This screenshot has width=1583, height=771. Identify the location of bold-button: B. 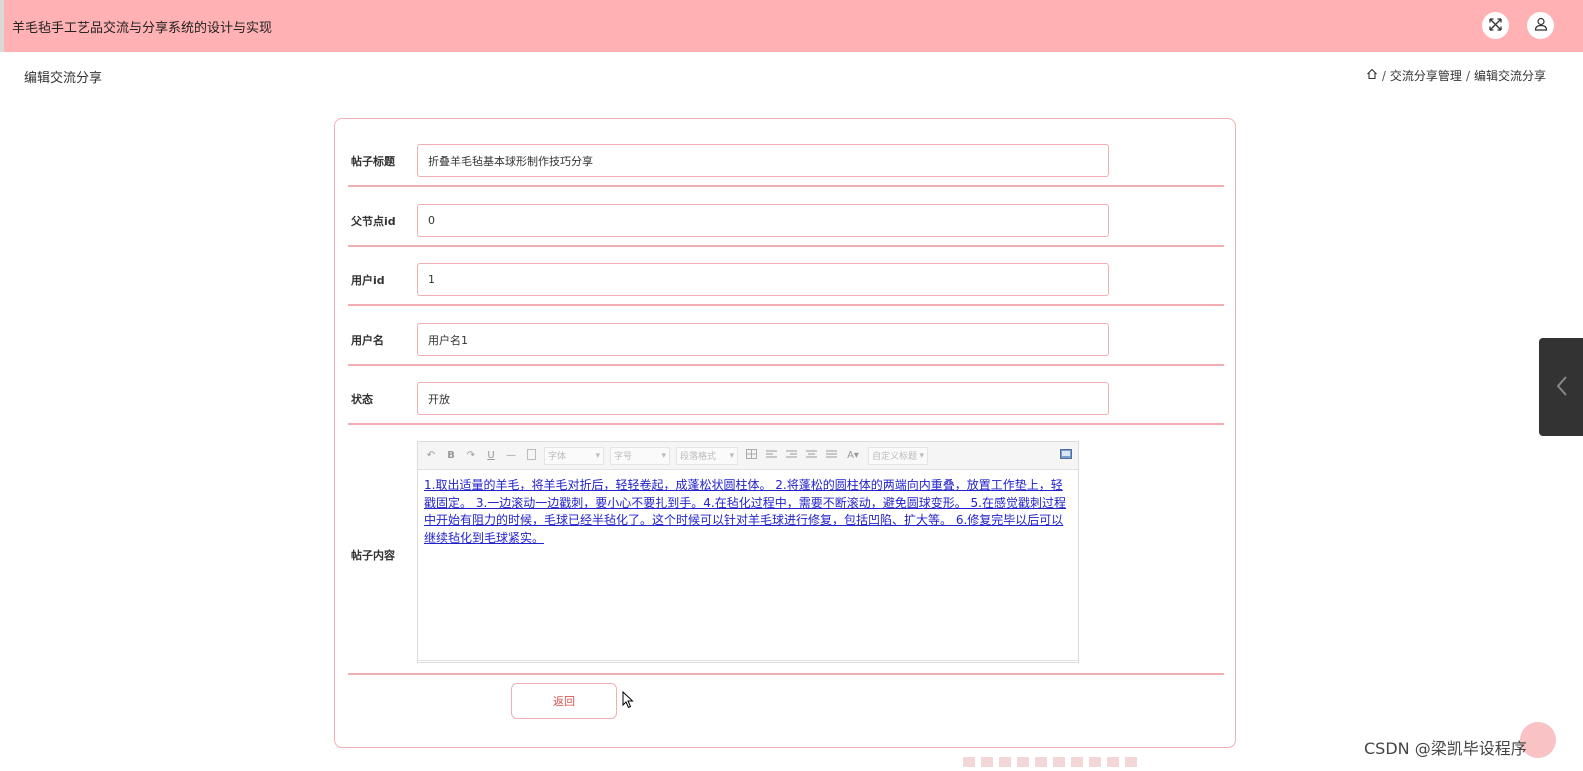
(451, 455).